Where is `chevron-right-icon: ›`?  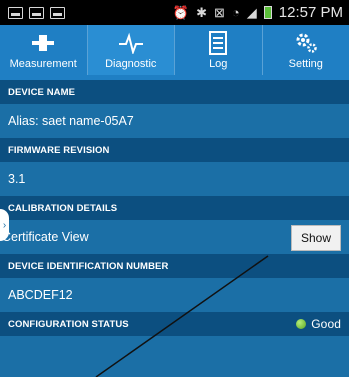
chevron-right-icon: › is located at coordinates (4, 225).